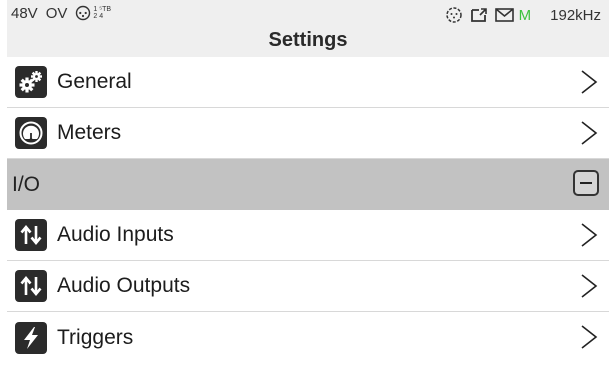 This screenshot has width=609, height=365. What do you see at coordinates (124, 285) in the screenshot?
I see `menu-item-label: Audio Outputs` at bounding box center [124, 285].